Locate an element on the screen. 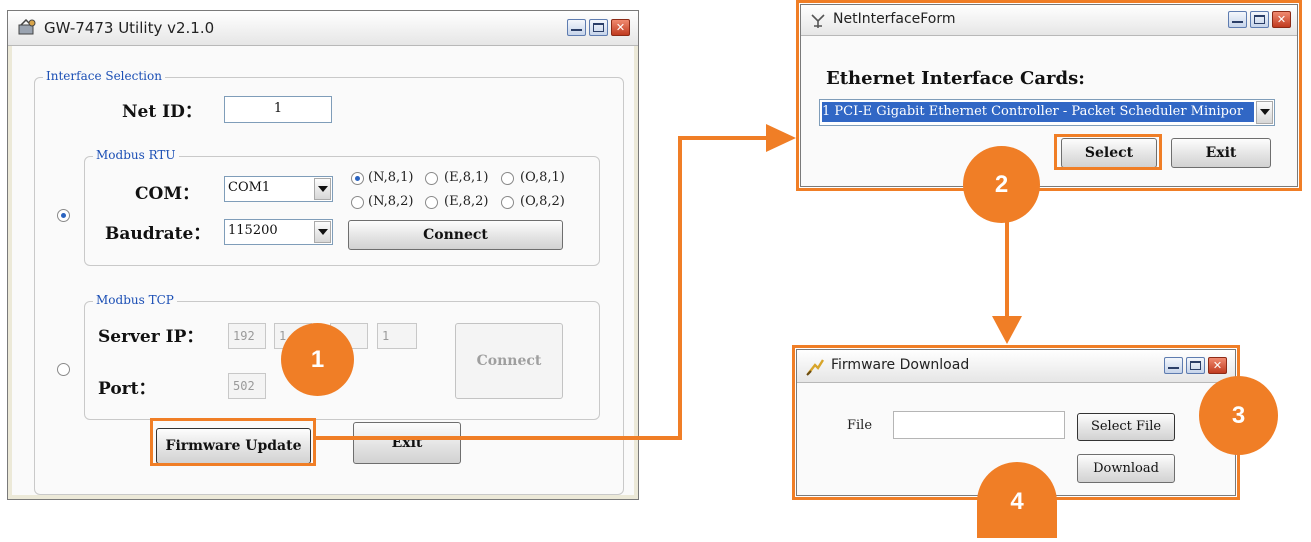  parity-radio-o82 is located at coordinates (507, 202).